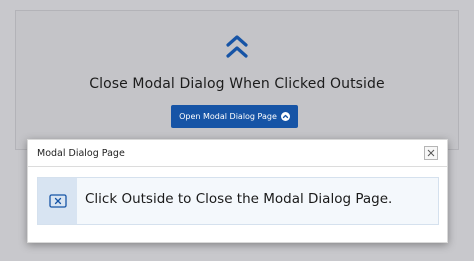 The height and width of the screenshot is (261, 474). Describe the element at coordinates (237, 84) in the screenshot. I see `page-title: Close Modal Dialog When Clicked Outside` at that location.